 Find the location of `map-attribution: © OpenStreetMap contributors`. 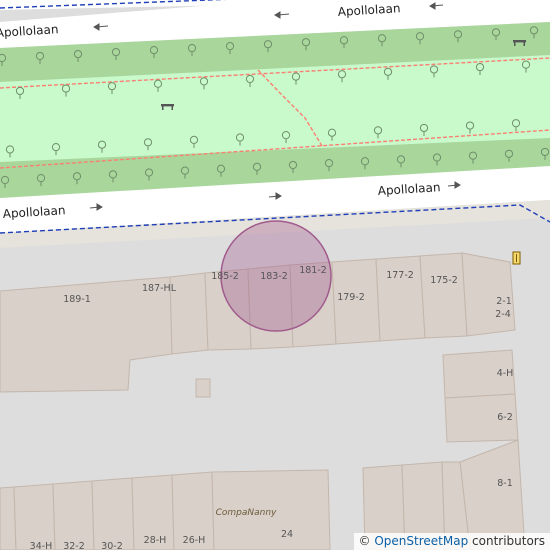

map-attribution: © OpenStreetMap contributors is located at coordinates (451, 541).